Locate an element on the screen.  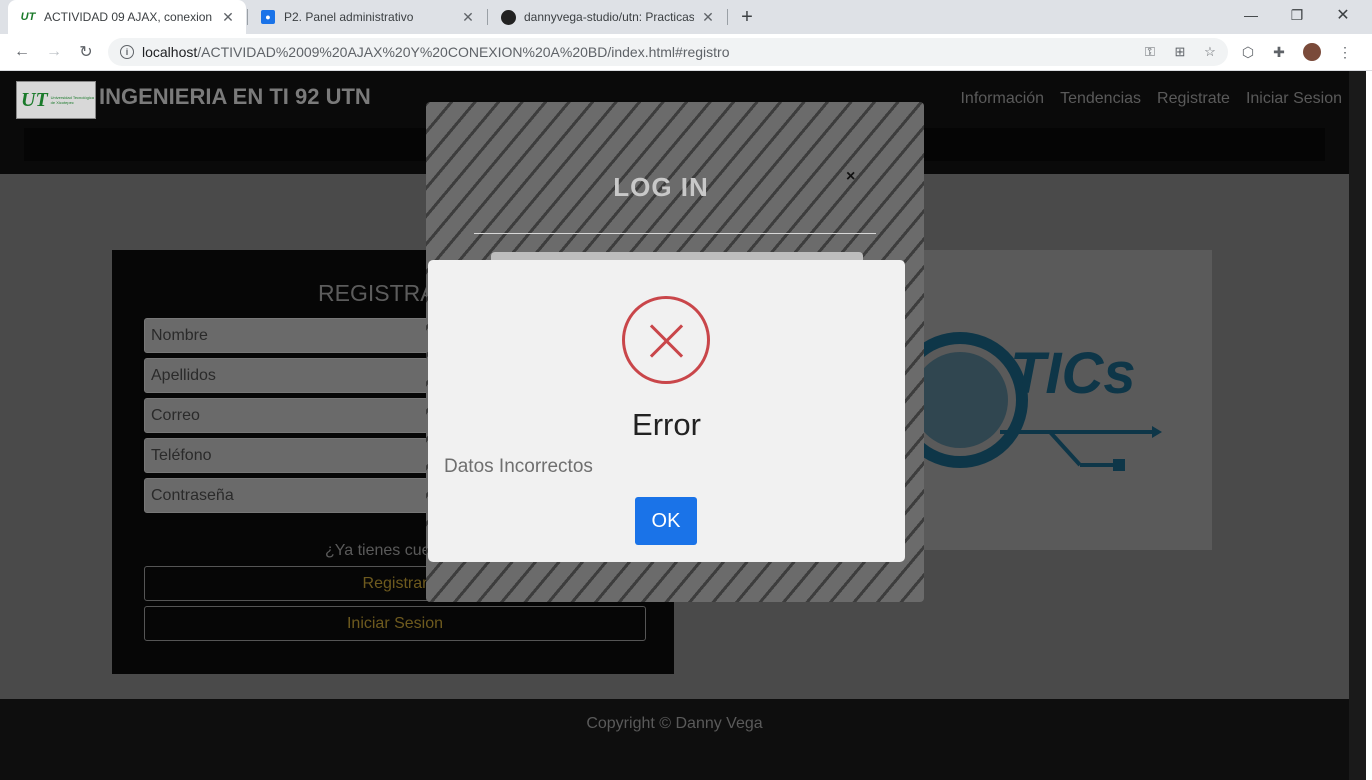
forward-button: → is located at coordinates (54, 52).